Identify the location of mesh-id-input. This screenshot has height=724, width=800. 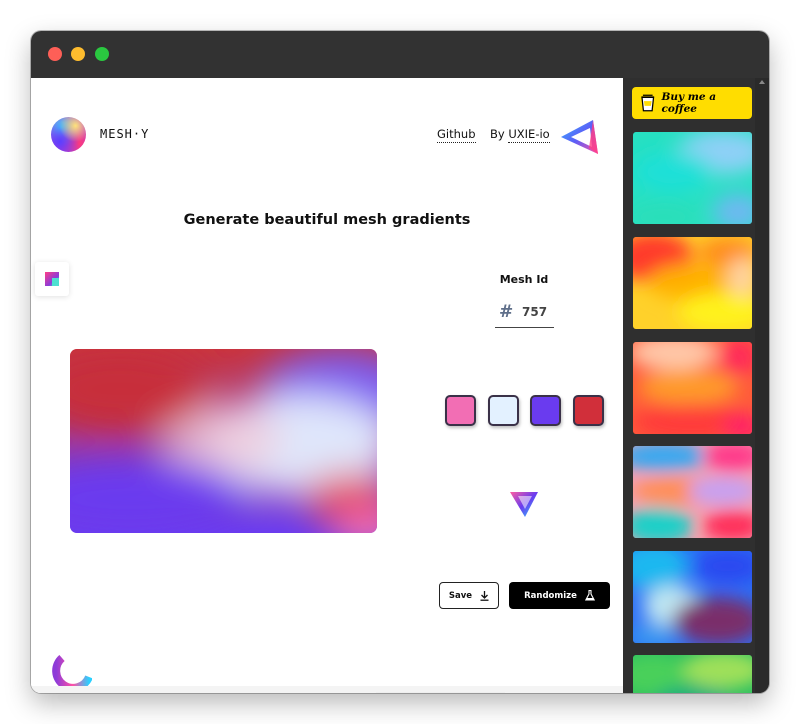
(537, 312).